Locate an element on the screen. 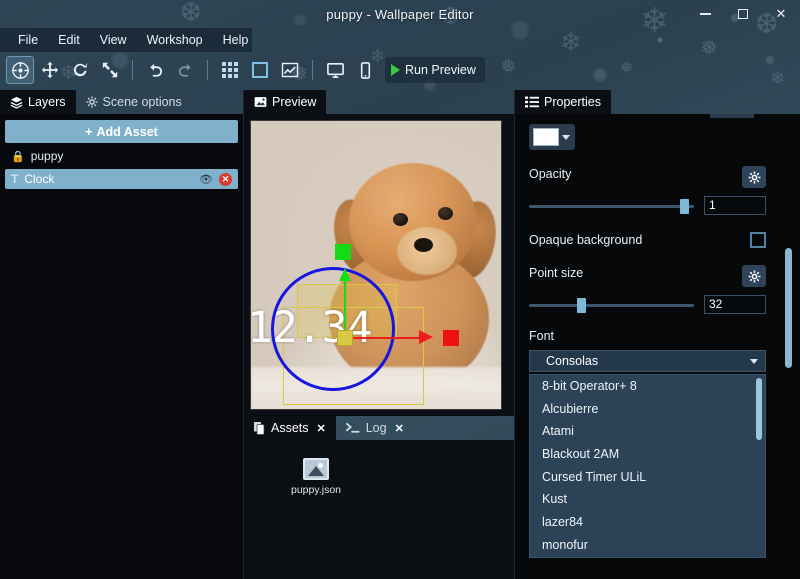 This screenshot has width=800, height=579. font-option: Atami is located at coordinates (647, 431).